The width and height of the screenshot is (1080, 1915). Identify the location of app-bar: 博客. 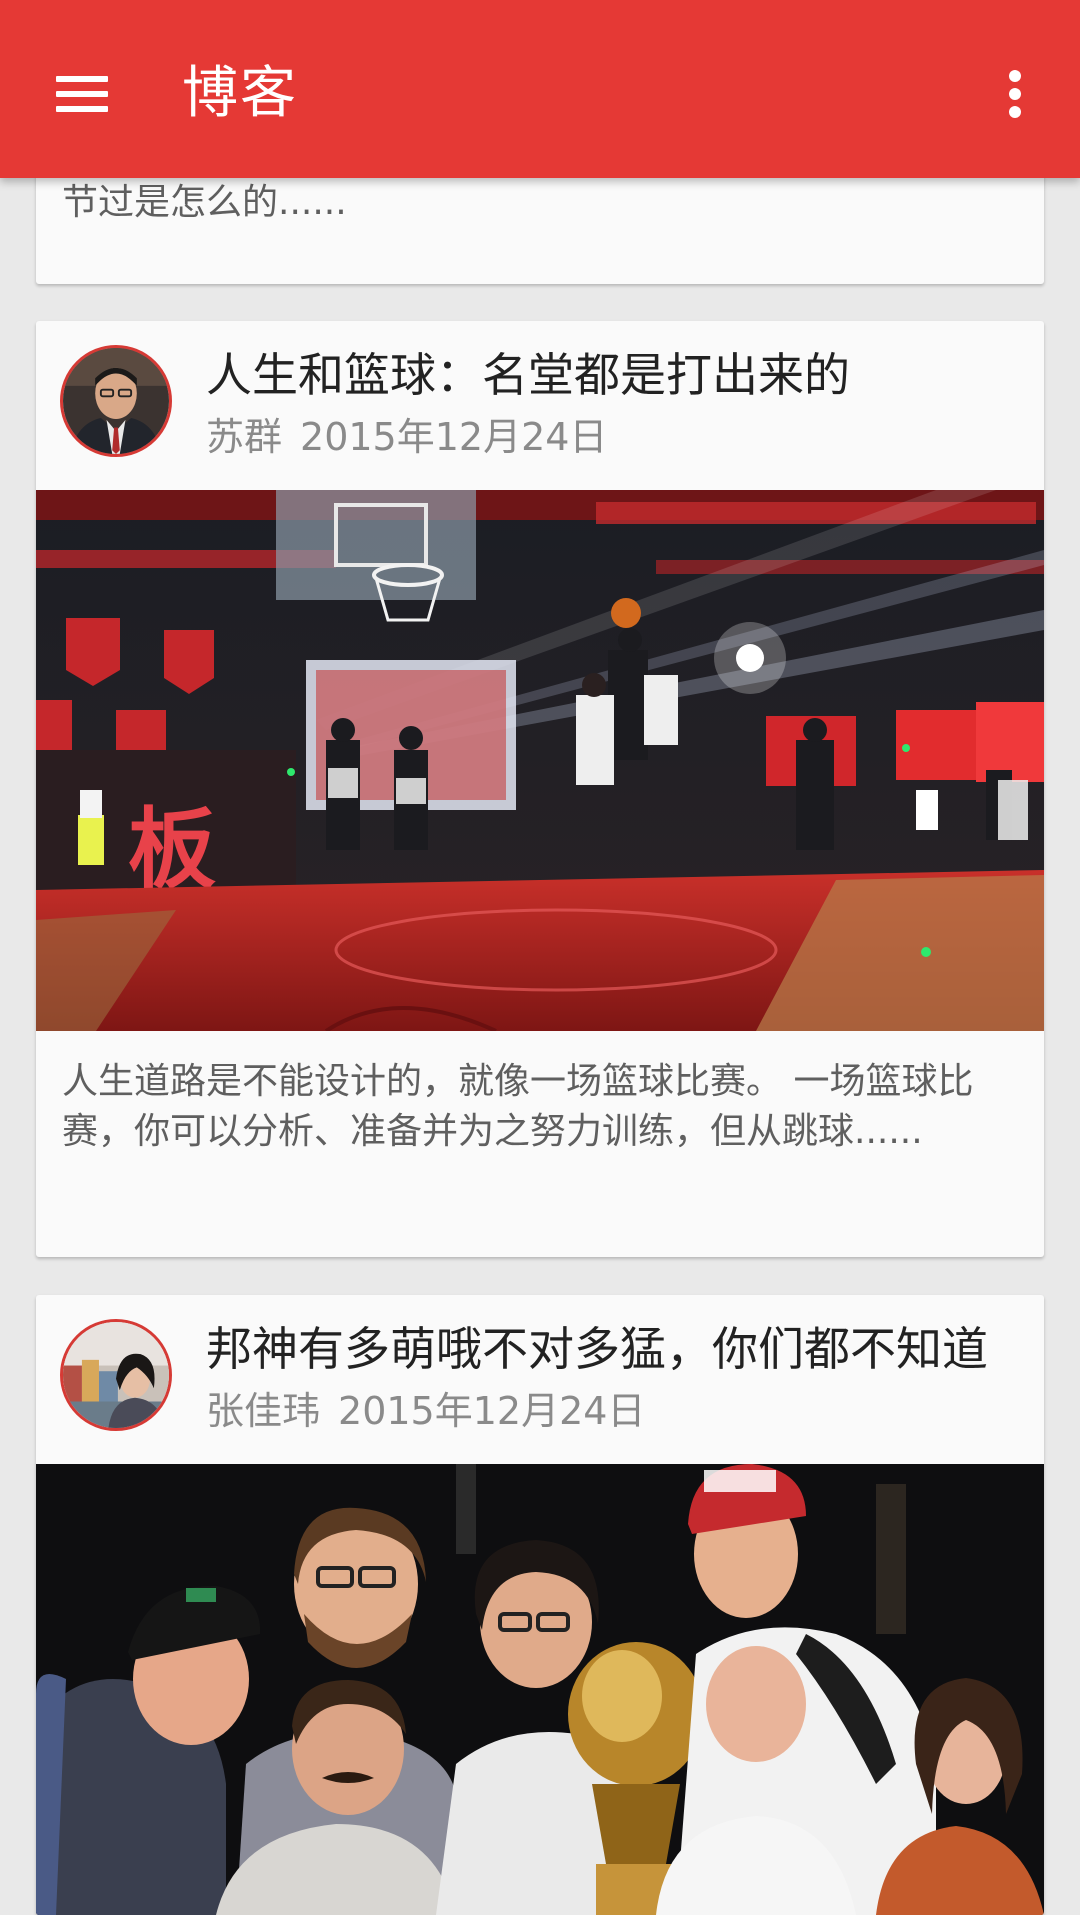
(540, 89).